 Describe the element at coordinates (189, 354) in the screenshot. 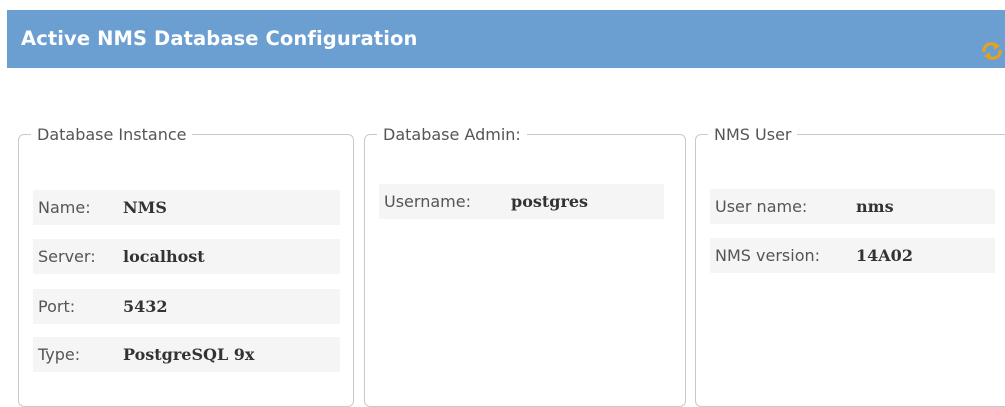

I see `type-value: PostgreSQL 9x` at that location.